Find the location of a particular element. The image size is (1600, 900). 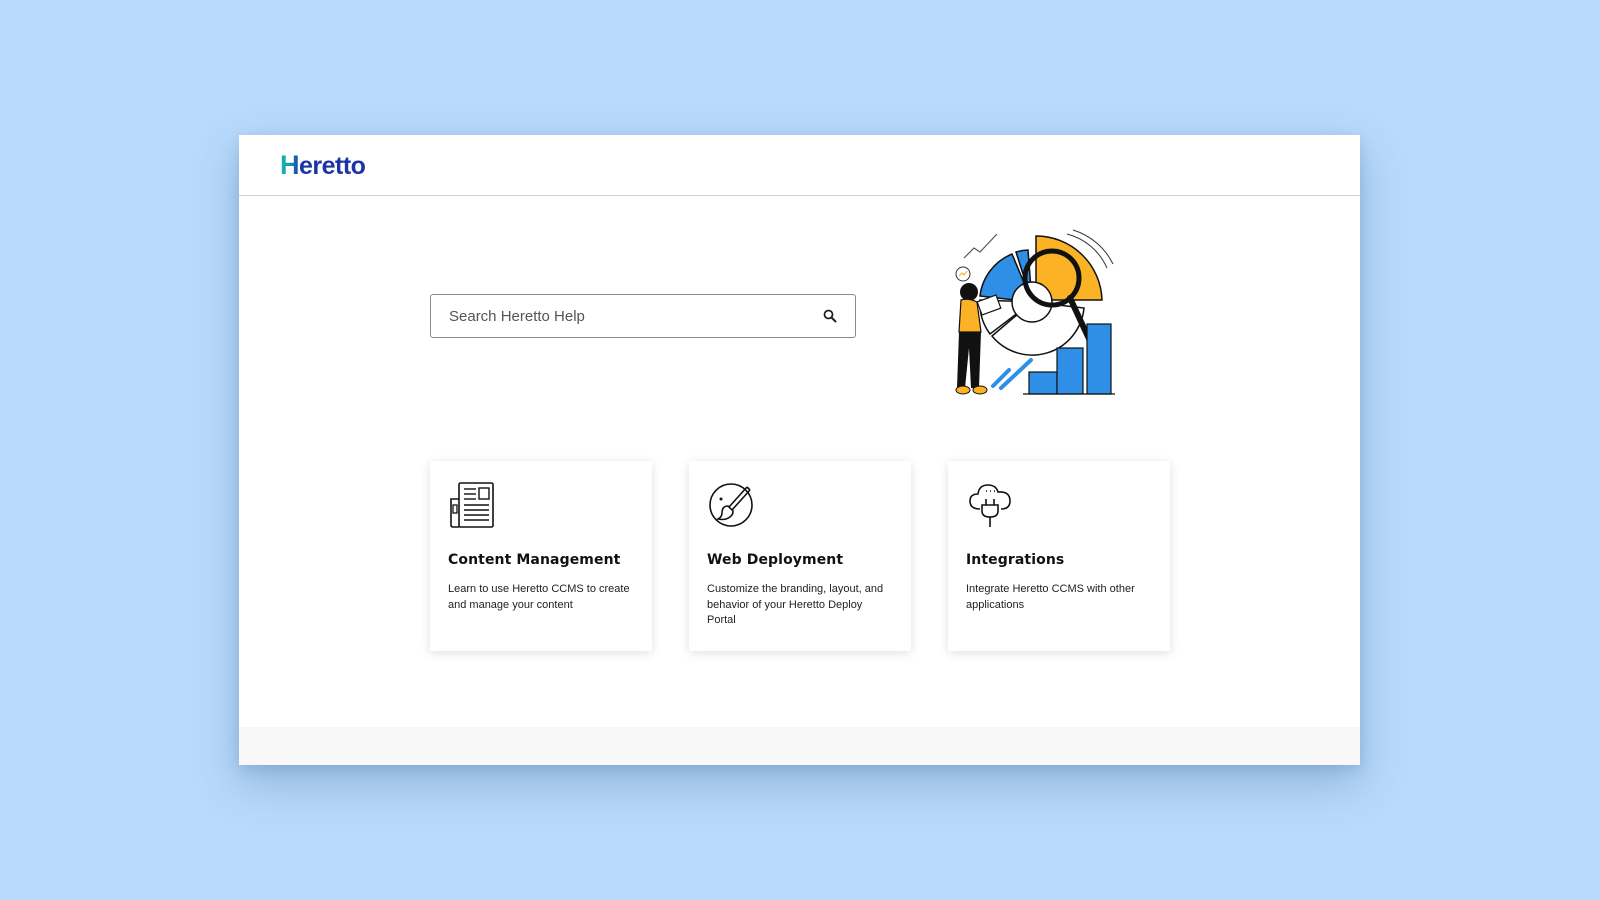

heretto-logo: Heretto is located at coordinates (323, 164).